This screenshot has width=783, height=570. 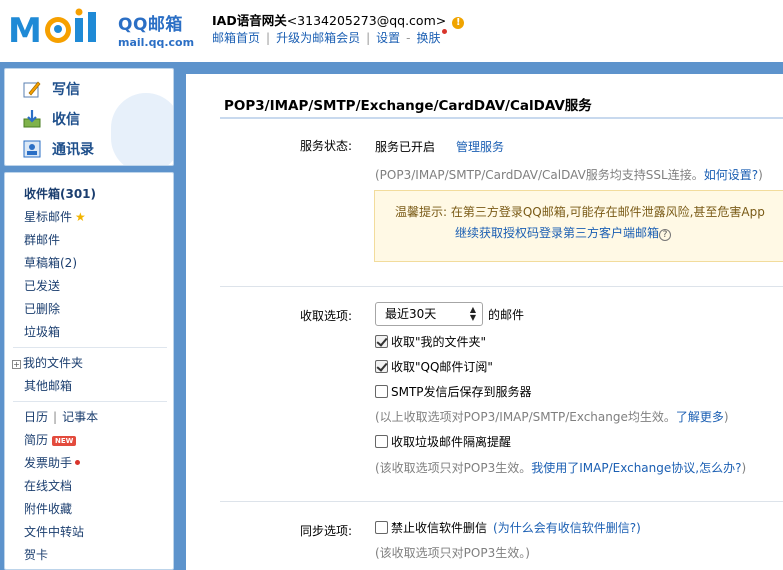 What do you see at coordinates (63, 28) in the screenshot?
I see `qq-mail-logo: M` at bounding box center [63, 28].